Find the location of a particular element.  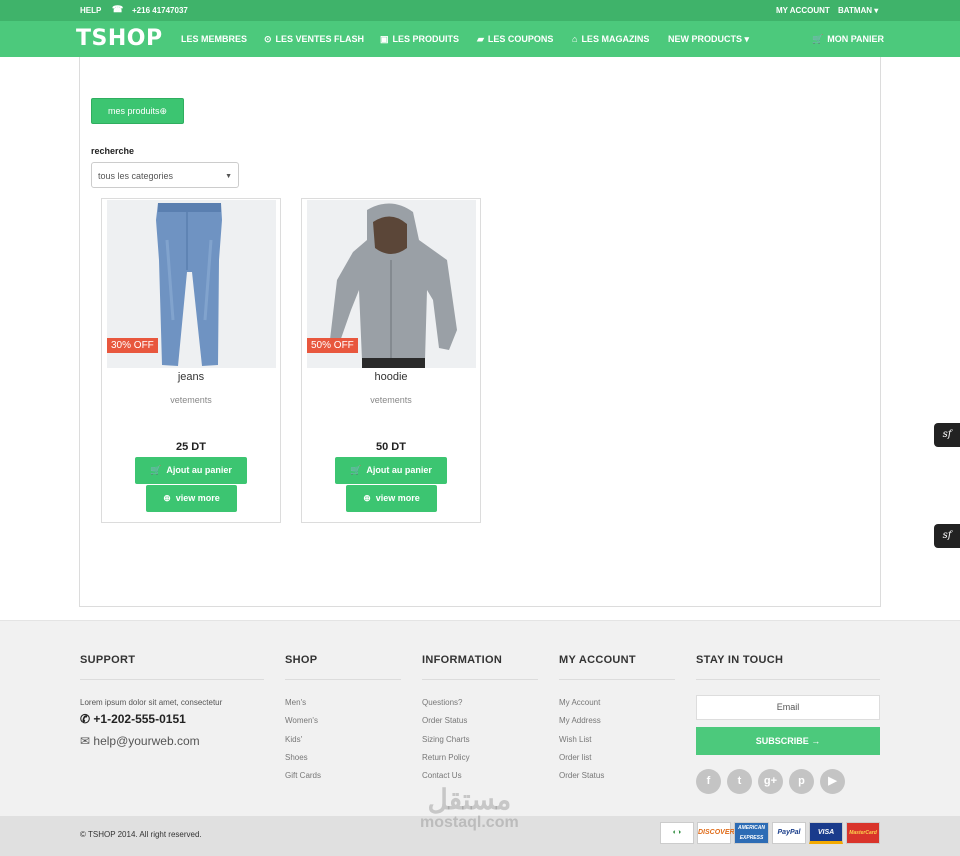

watermark-url: mostaql.com is located at coordinates (469, 822).